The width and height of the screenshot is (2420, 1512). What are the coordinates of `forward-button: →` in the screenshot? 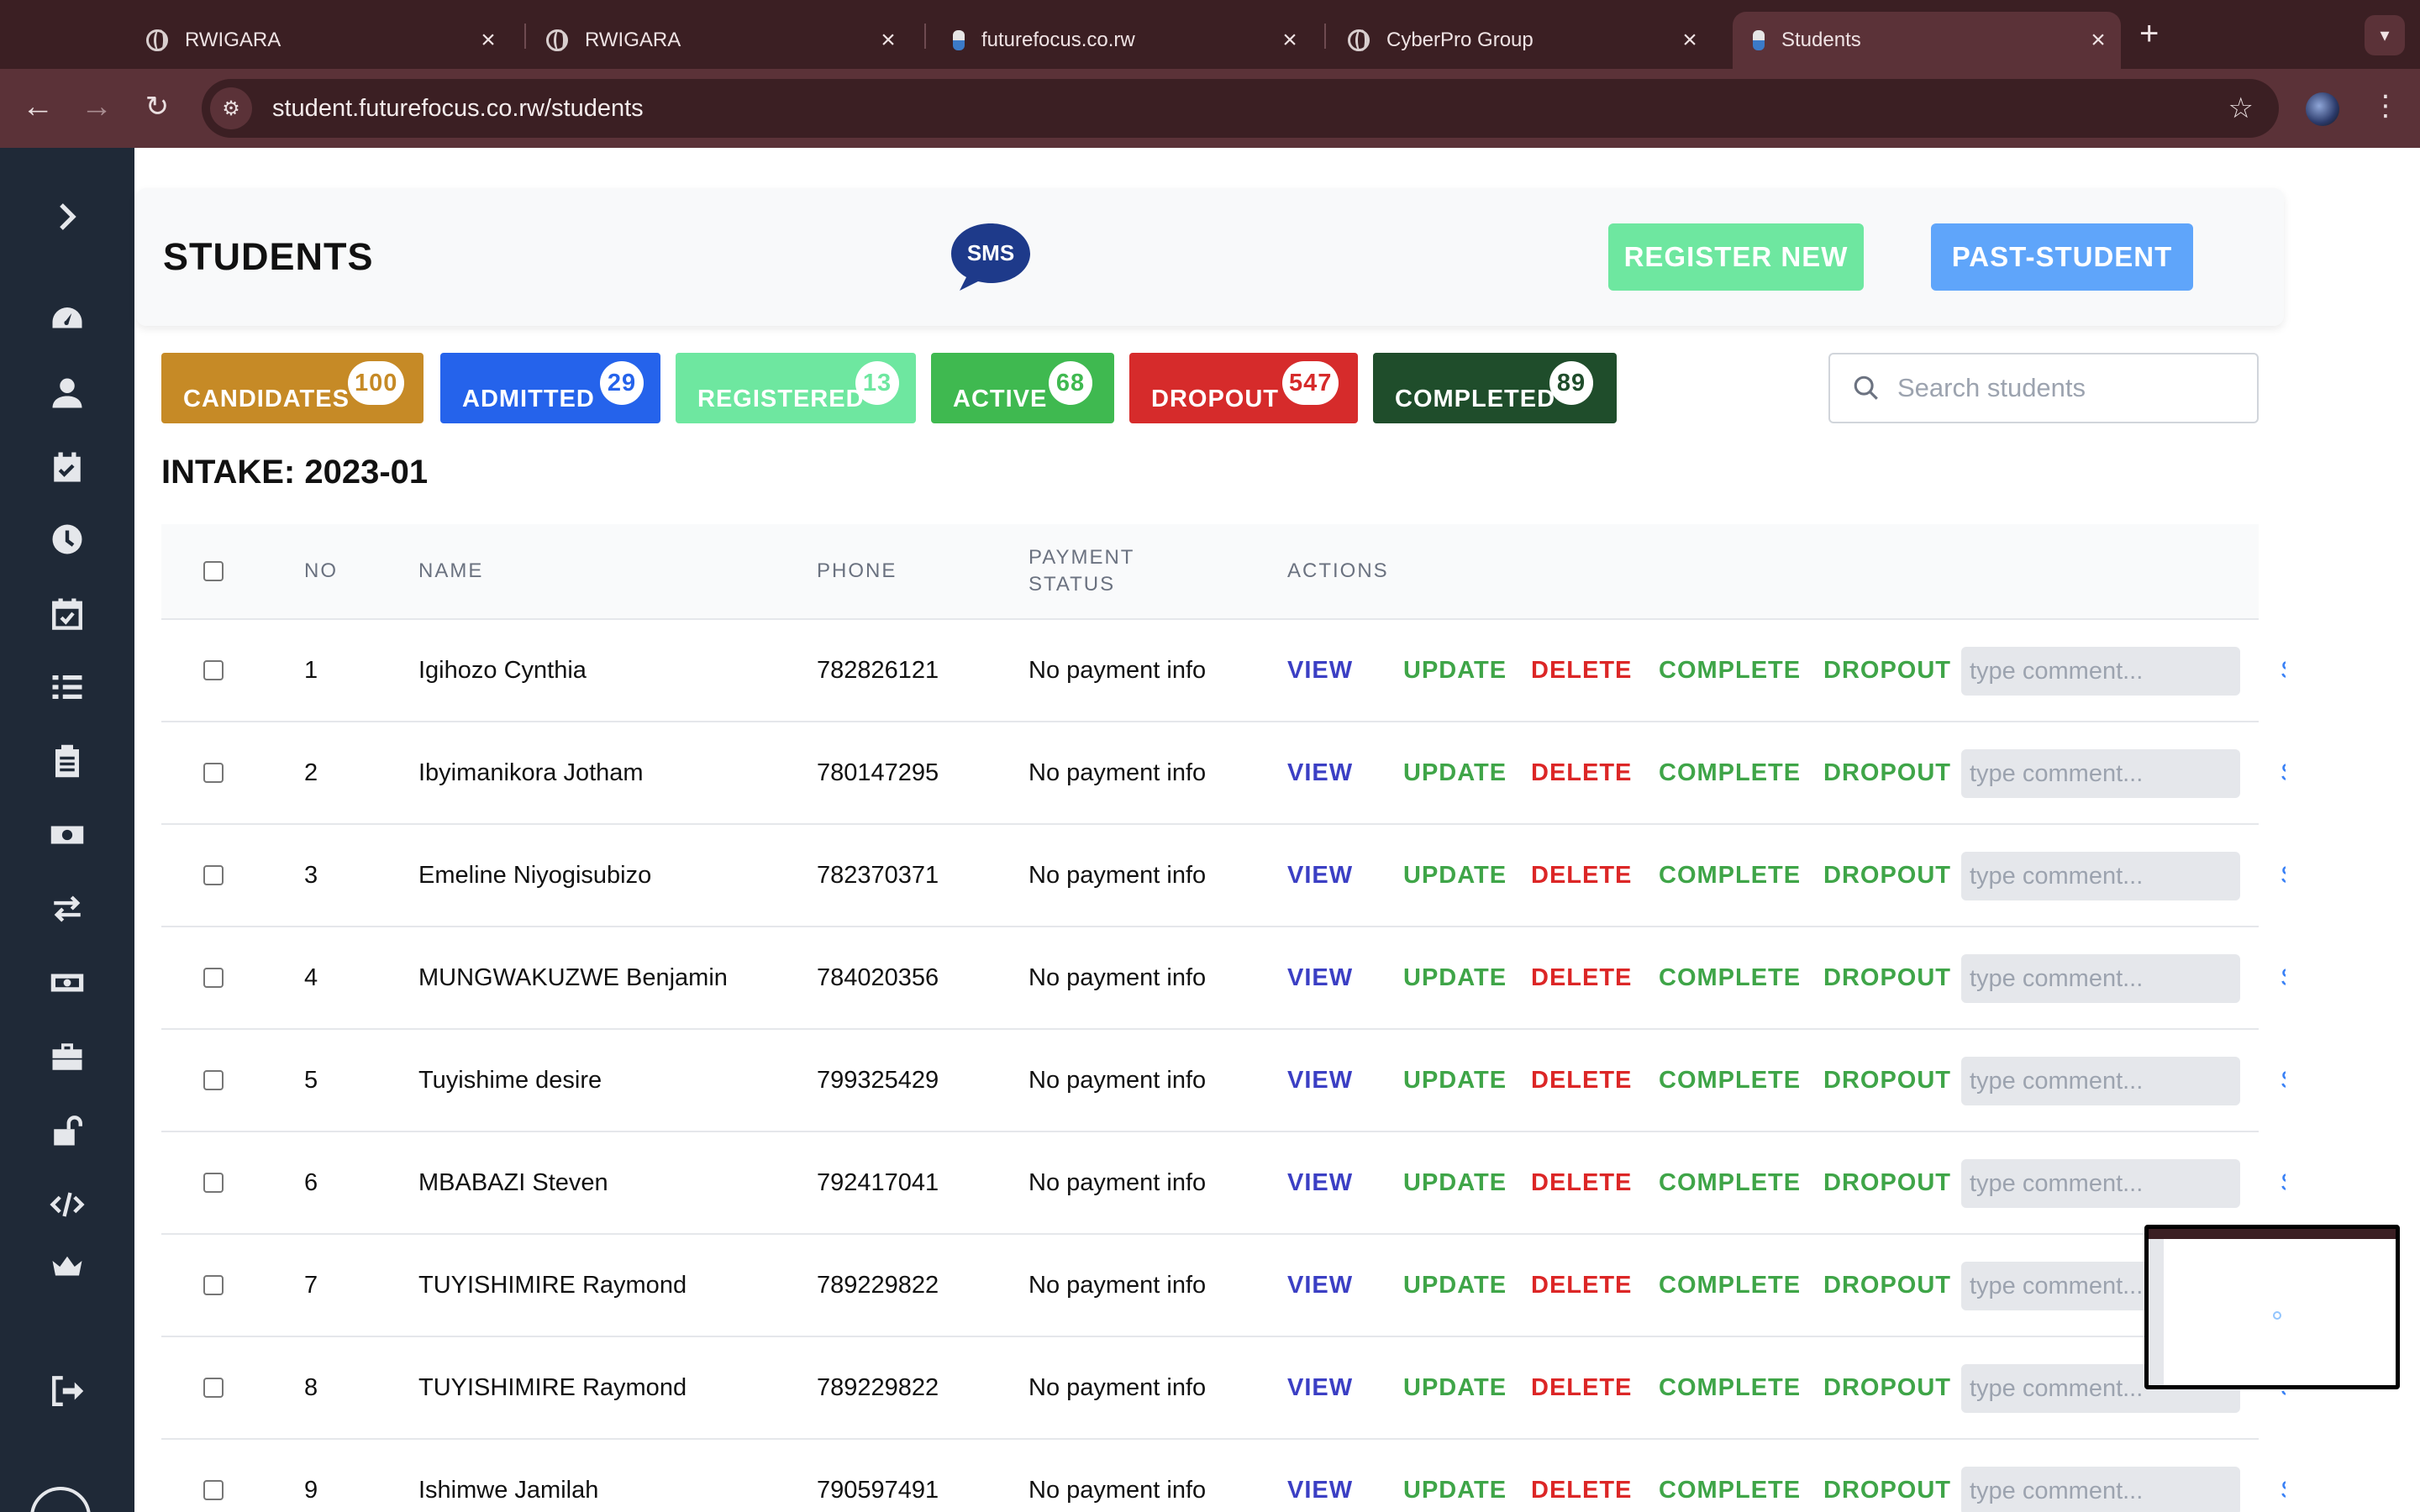 It's located at (97, 107).